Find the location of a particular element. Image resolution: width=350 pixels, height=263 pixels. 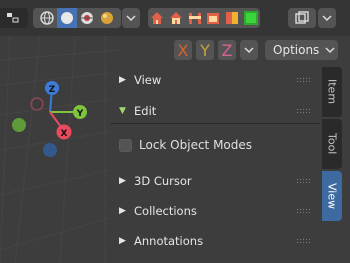

window-overlay-icon is located at coordinates (302, 18).